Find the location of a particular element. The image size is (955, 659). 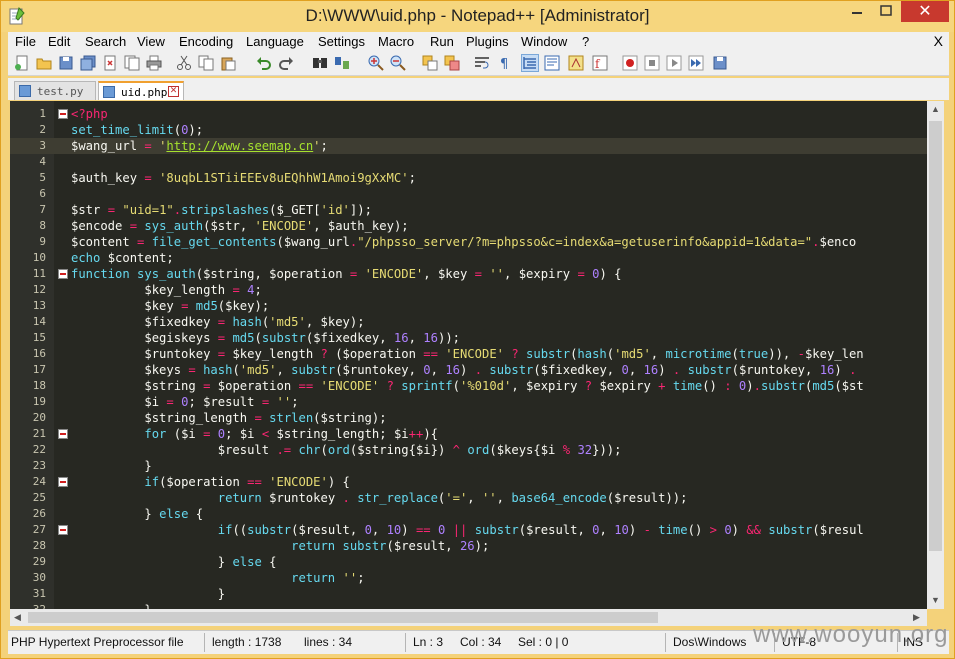

menu-run: Run is located at coordinates (442, 41).